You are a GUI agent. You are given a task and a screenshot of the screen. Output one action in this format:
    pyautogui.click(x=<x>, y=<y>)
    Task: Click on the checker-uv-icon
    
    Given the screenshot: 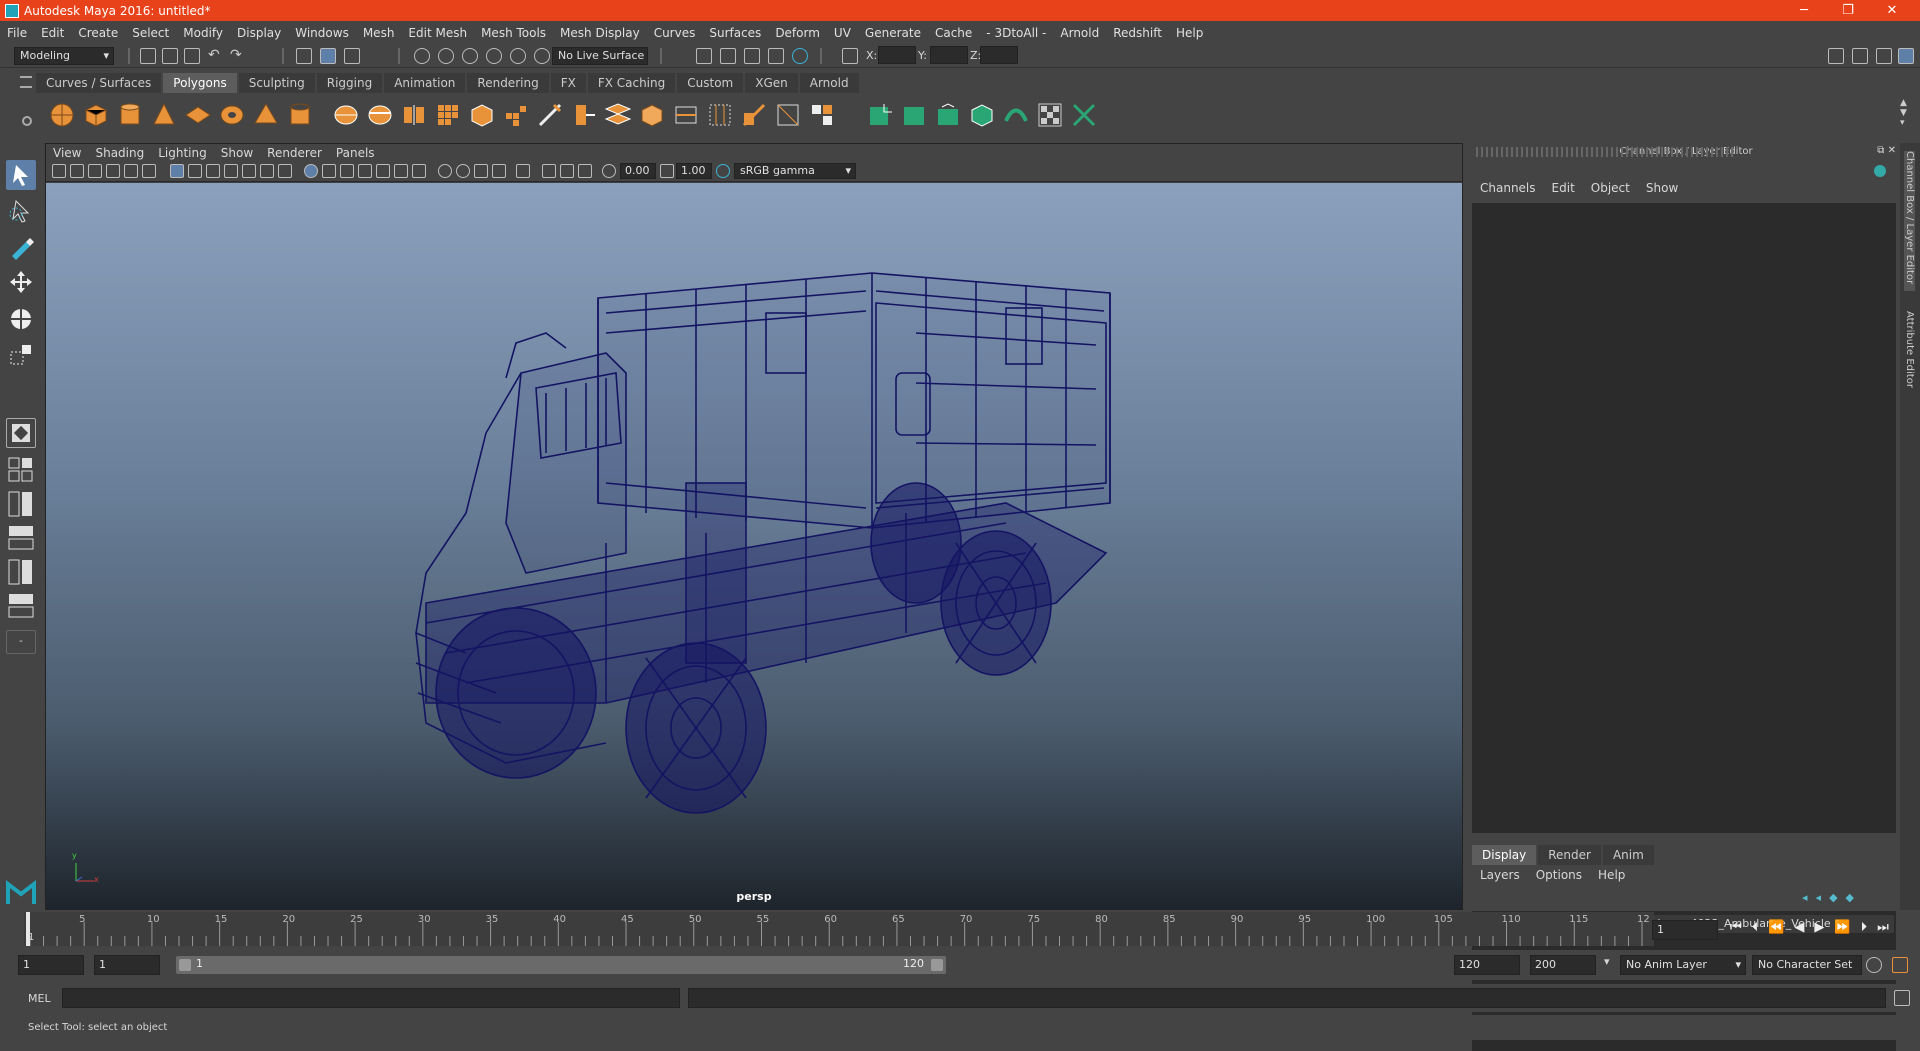 What is the action you would take?
    pyautogui.click(x=1050, y=115)
    